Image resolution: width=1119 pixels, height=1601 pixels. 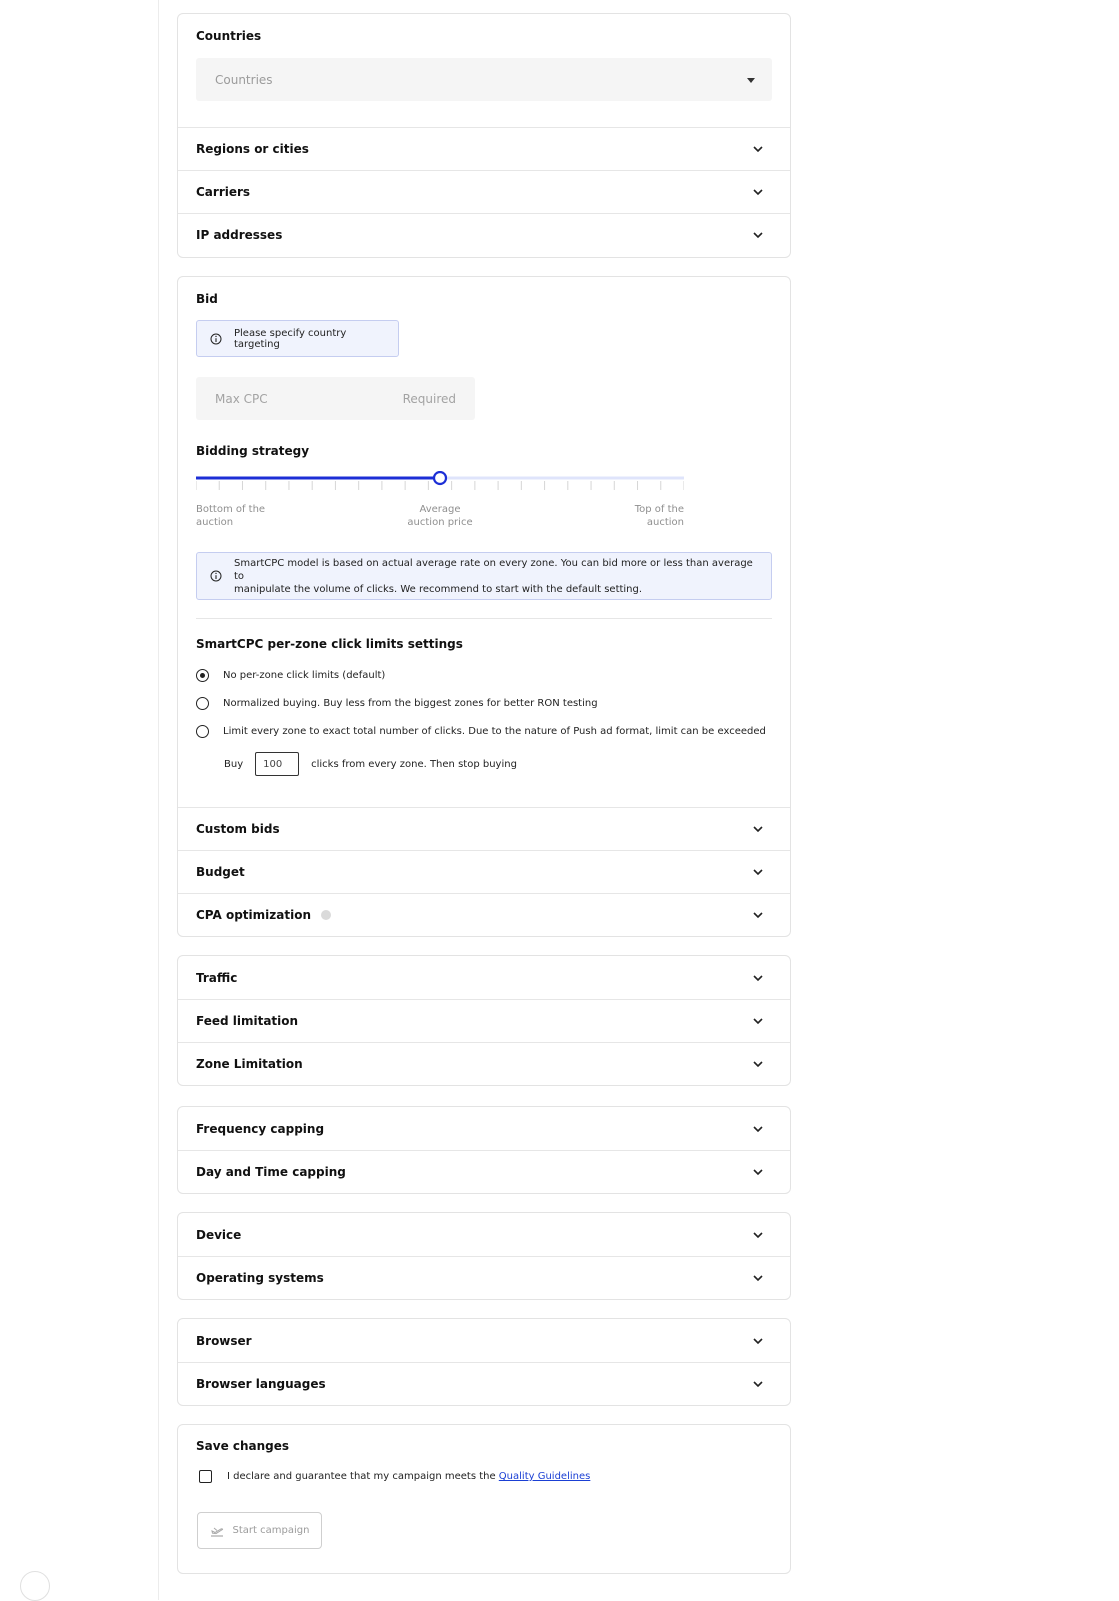 What do you see at coordinates (429, 398) in the screenshot?
I see `max-cpc-required: Required` at bounding box center [429, 398].